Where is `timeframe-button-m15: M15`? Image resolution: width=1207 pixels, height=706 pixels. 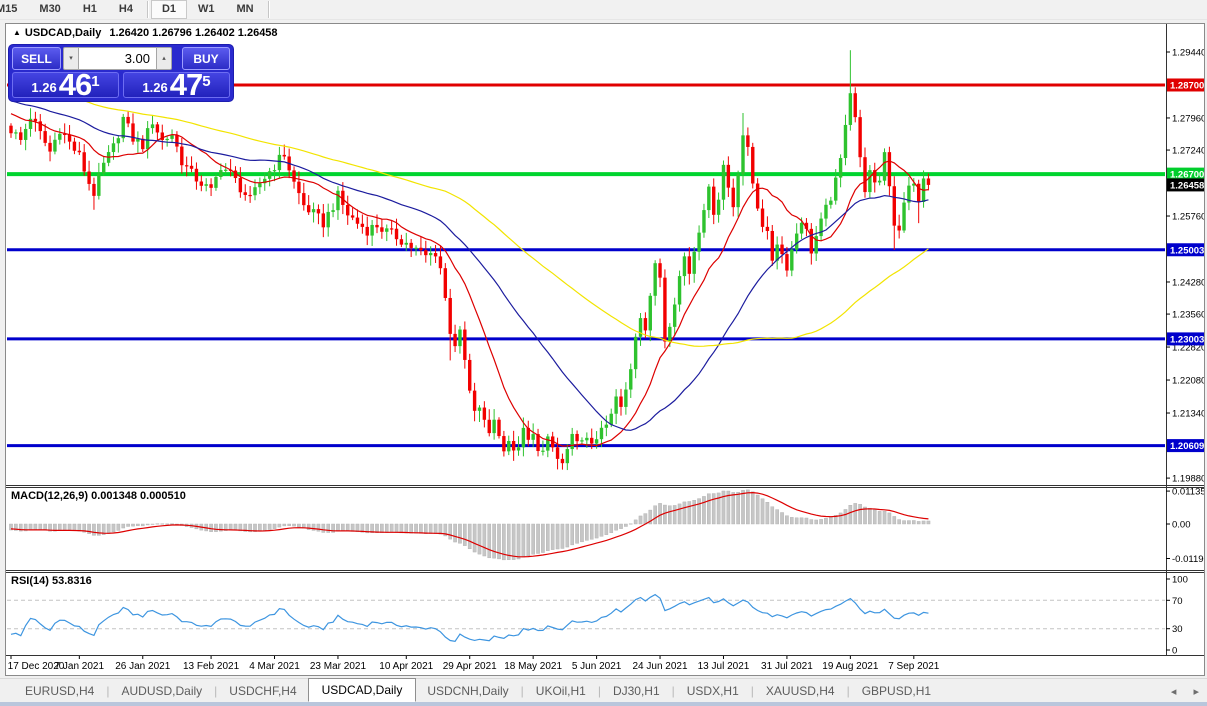
timeframe-button-m15: M15 is located at coordinates (14, 9).